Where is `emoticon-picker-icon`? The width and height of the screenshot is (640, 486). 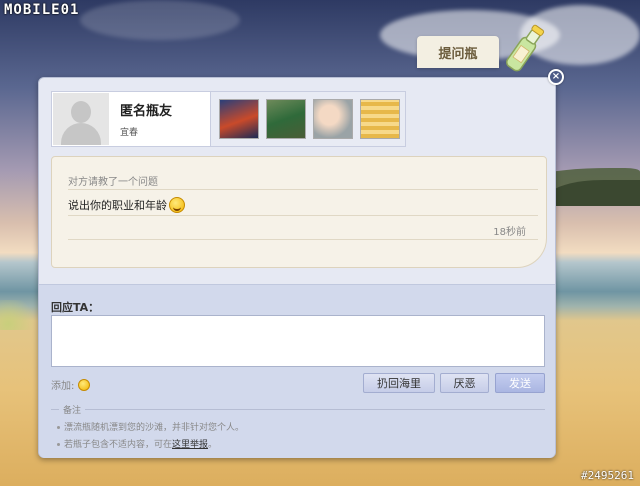
emoticon-picker-icon is located at coordinates (84, 384).